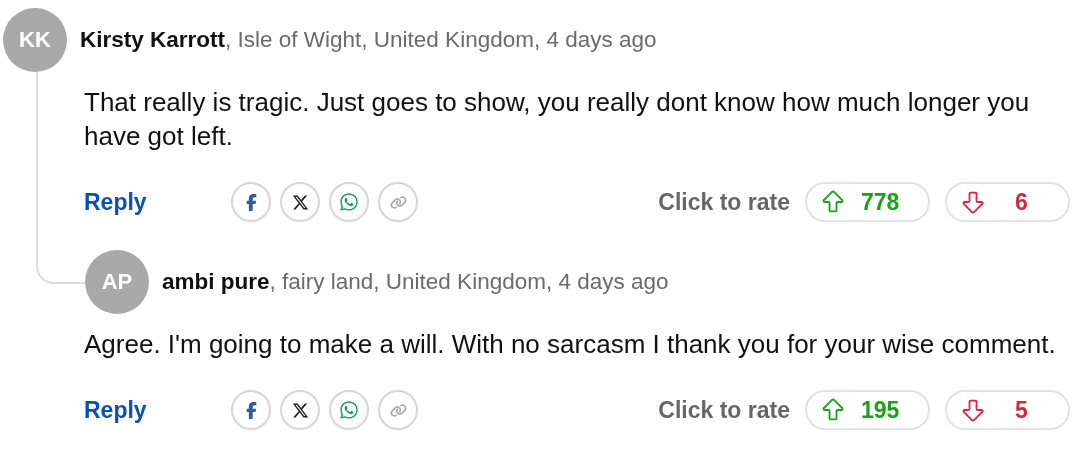 The width and height of the screenshot is (1080, 472). I want to click on comment-byline: Kirsty Karrott, Isle of Wight, United Kingdom, 4 days ago, so click(368, 40).